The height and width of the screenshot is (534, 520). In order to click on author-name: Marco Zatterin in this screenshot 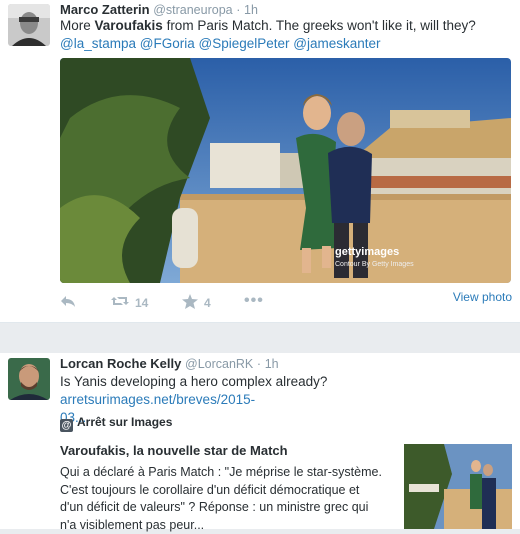, I will do `click(105, 9)`.